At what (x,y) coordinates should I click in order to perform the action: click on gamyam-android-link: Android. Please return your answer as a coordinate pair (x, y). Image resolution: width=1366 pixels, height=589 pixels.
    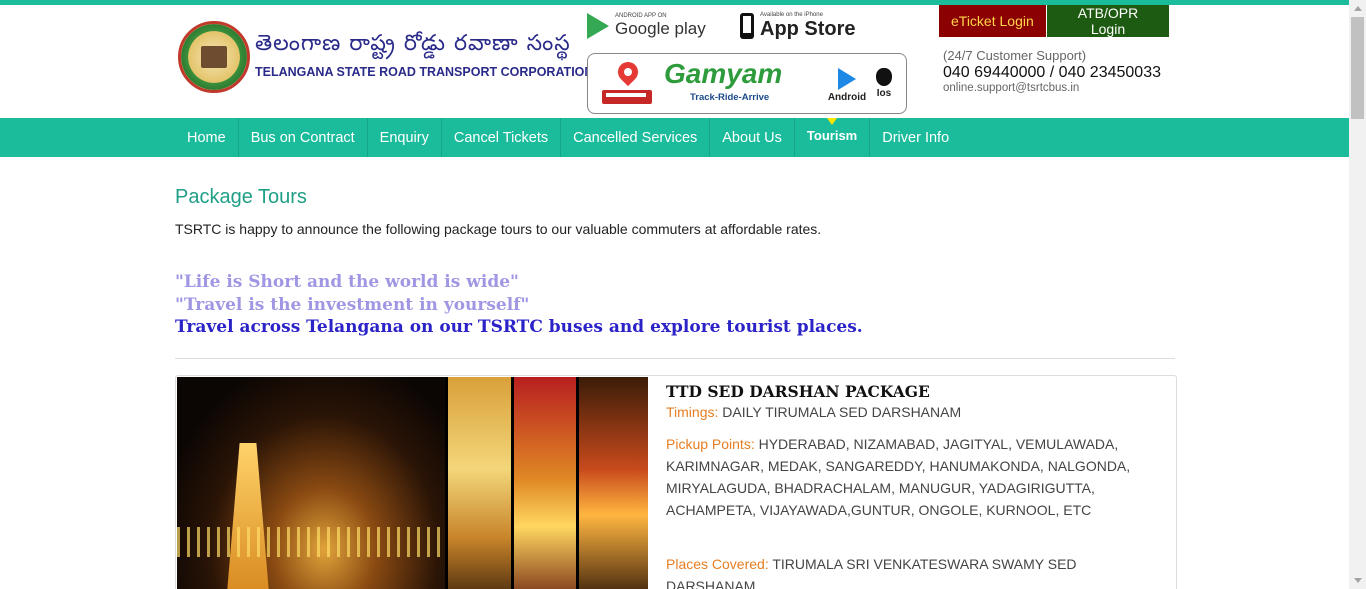
    Looking at the image, I should click on (847, 85).